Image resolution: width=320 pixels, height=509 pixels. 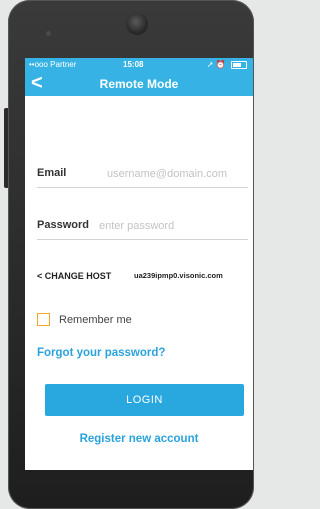 What do you see at coordinates (137, 24) in the screenshot?
I see `earpiece` at bounding box center [137, 24].